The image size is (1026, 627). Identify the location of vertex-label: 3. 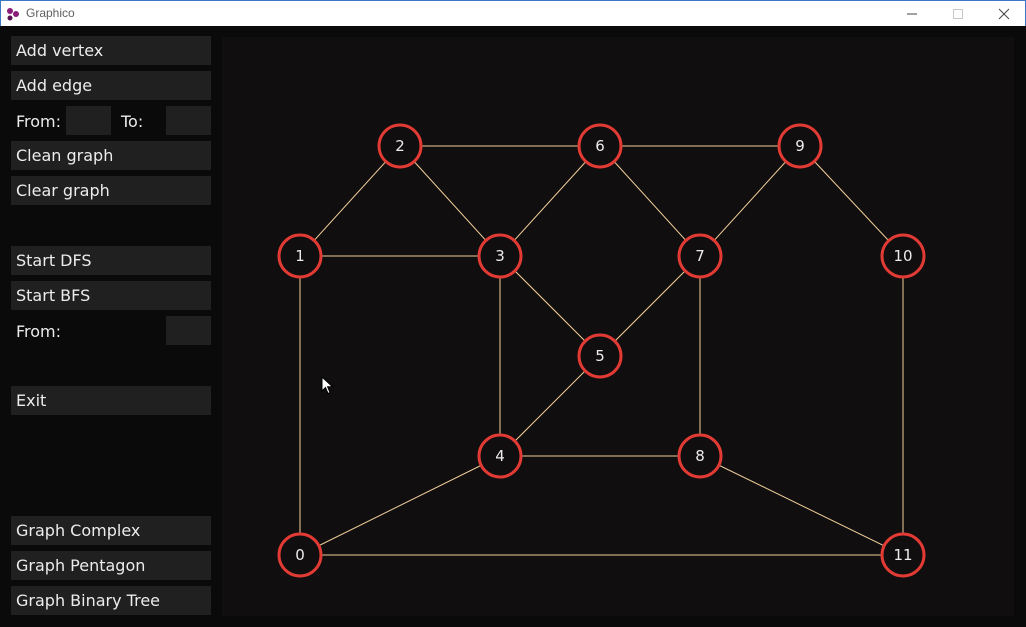
(500, 256).